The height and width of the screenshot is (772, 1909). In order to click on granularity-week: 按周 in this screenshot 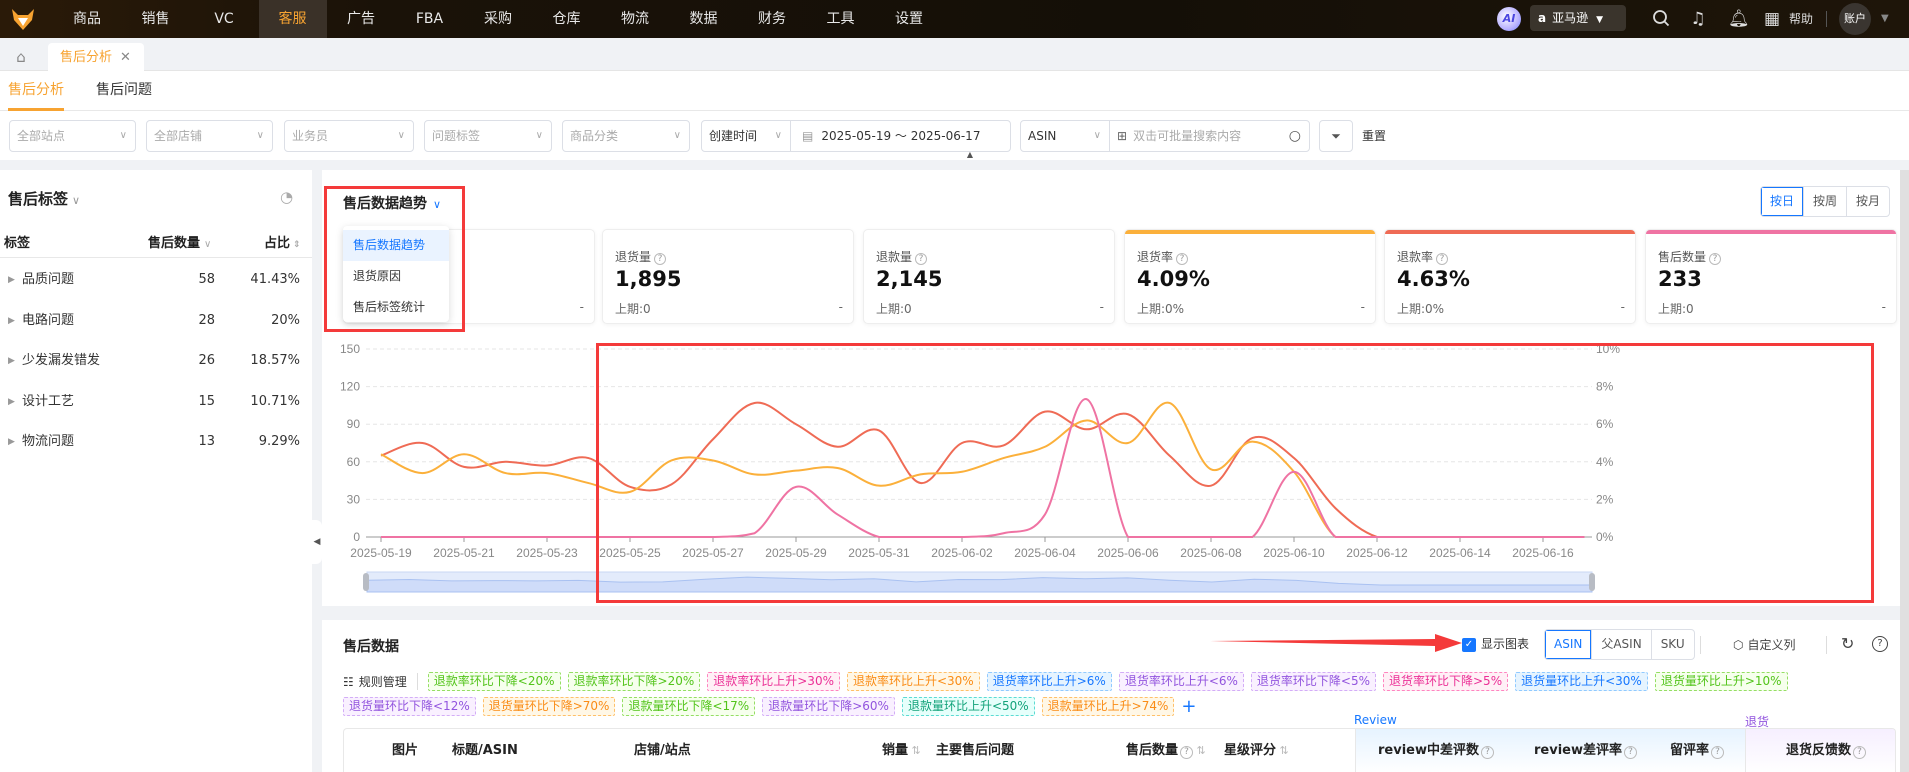, I will do `click(1824, 201)`.